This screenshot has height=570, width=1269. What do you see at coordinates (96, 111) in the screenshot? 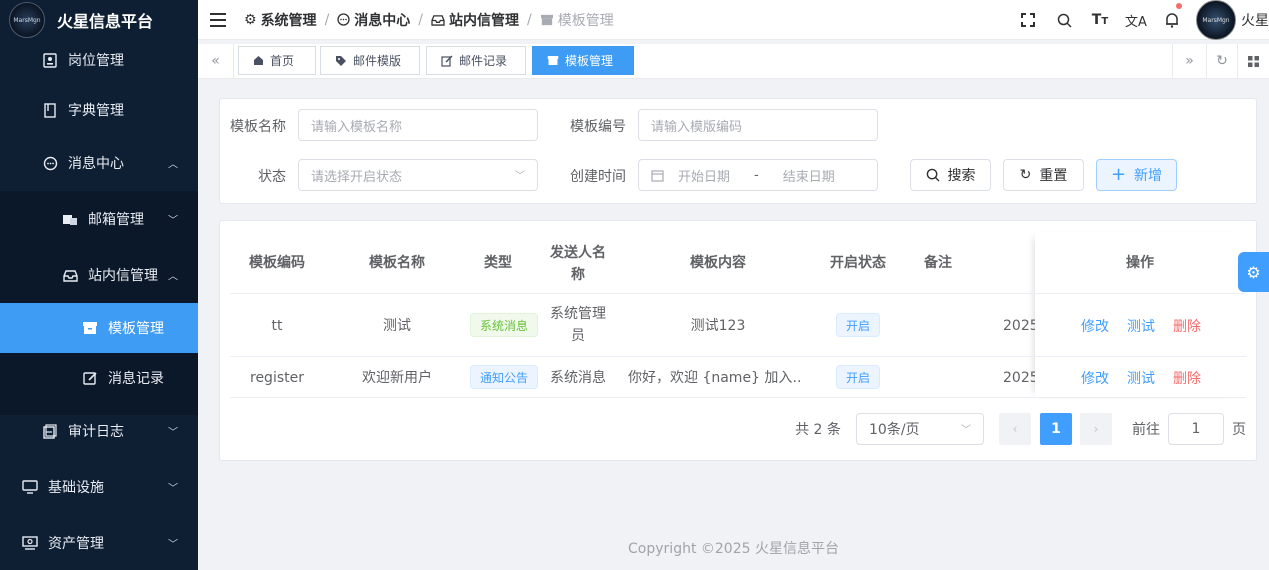
I see `sidebar-item-label: 字典管理` at bounding box center [96, 111].